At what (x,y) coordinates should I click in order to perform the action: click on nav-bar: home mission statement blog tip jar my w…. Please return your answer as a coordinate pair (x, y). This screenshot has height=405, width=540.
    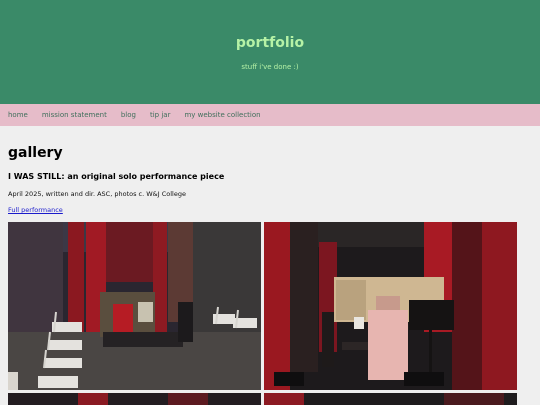
    Looking at the image, I should click on (270, 115).